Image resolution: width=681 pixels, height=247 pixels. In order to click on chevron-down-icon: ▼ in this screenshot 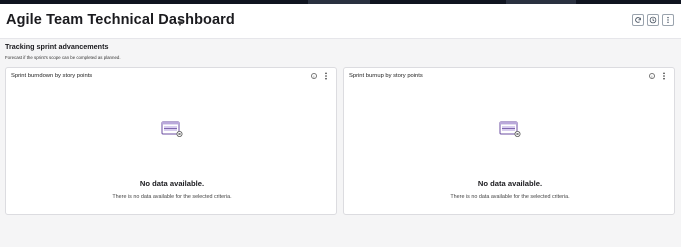, I will do `click(180, 23)`.